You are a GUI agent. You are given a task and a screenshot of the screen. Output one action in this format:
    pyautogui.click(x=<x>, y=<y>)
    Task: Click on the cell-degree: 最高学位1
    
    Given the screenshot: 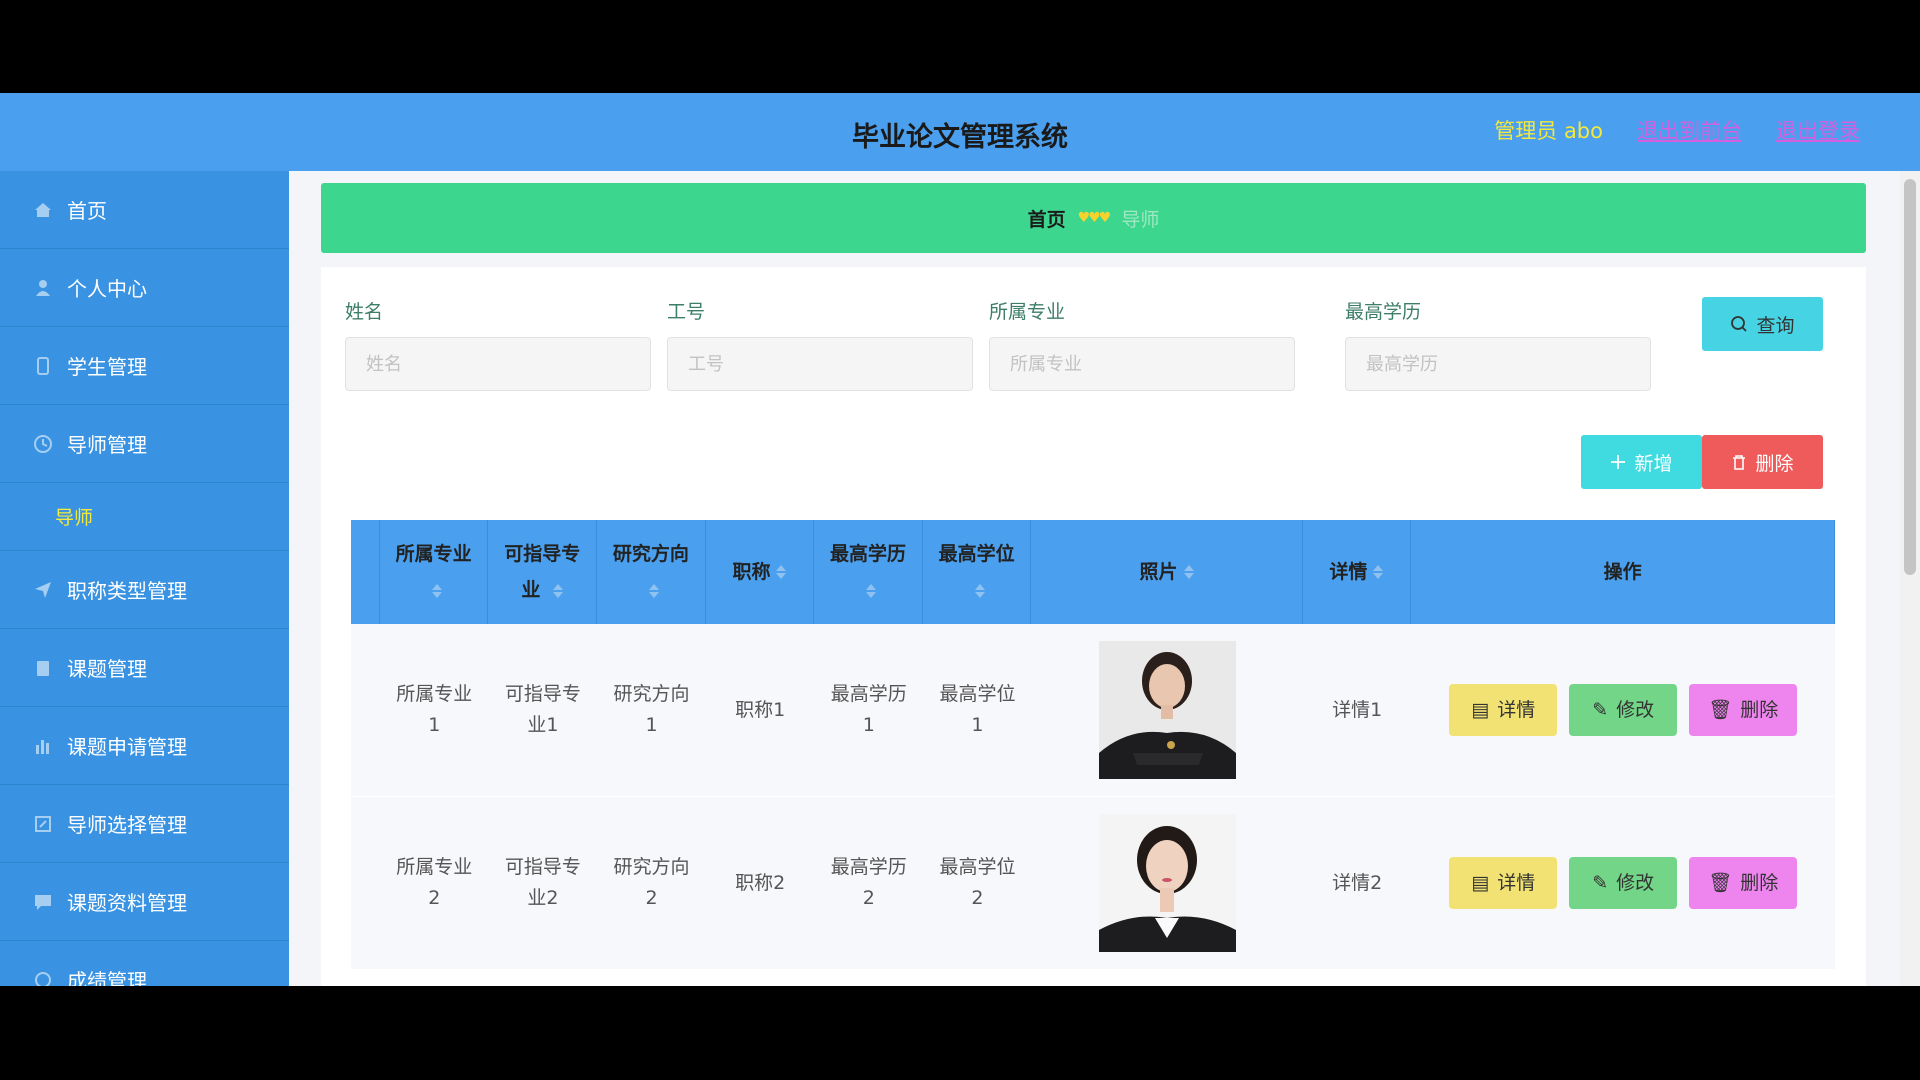 What is the action you would take?
    pyautogui.click(x=977, y=709)
    